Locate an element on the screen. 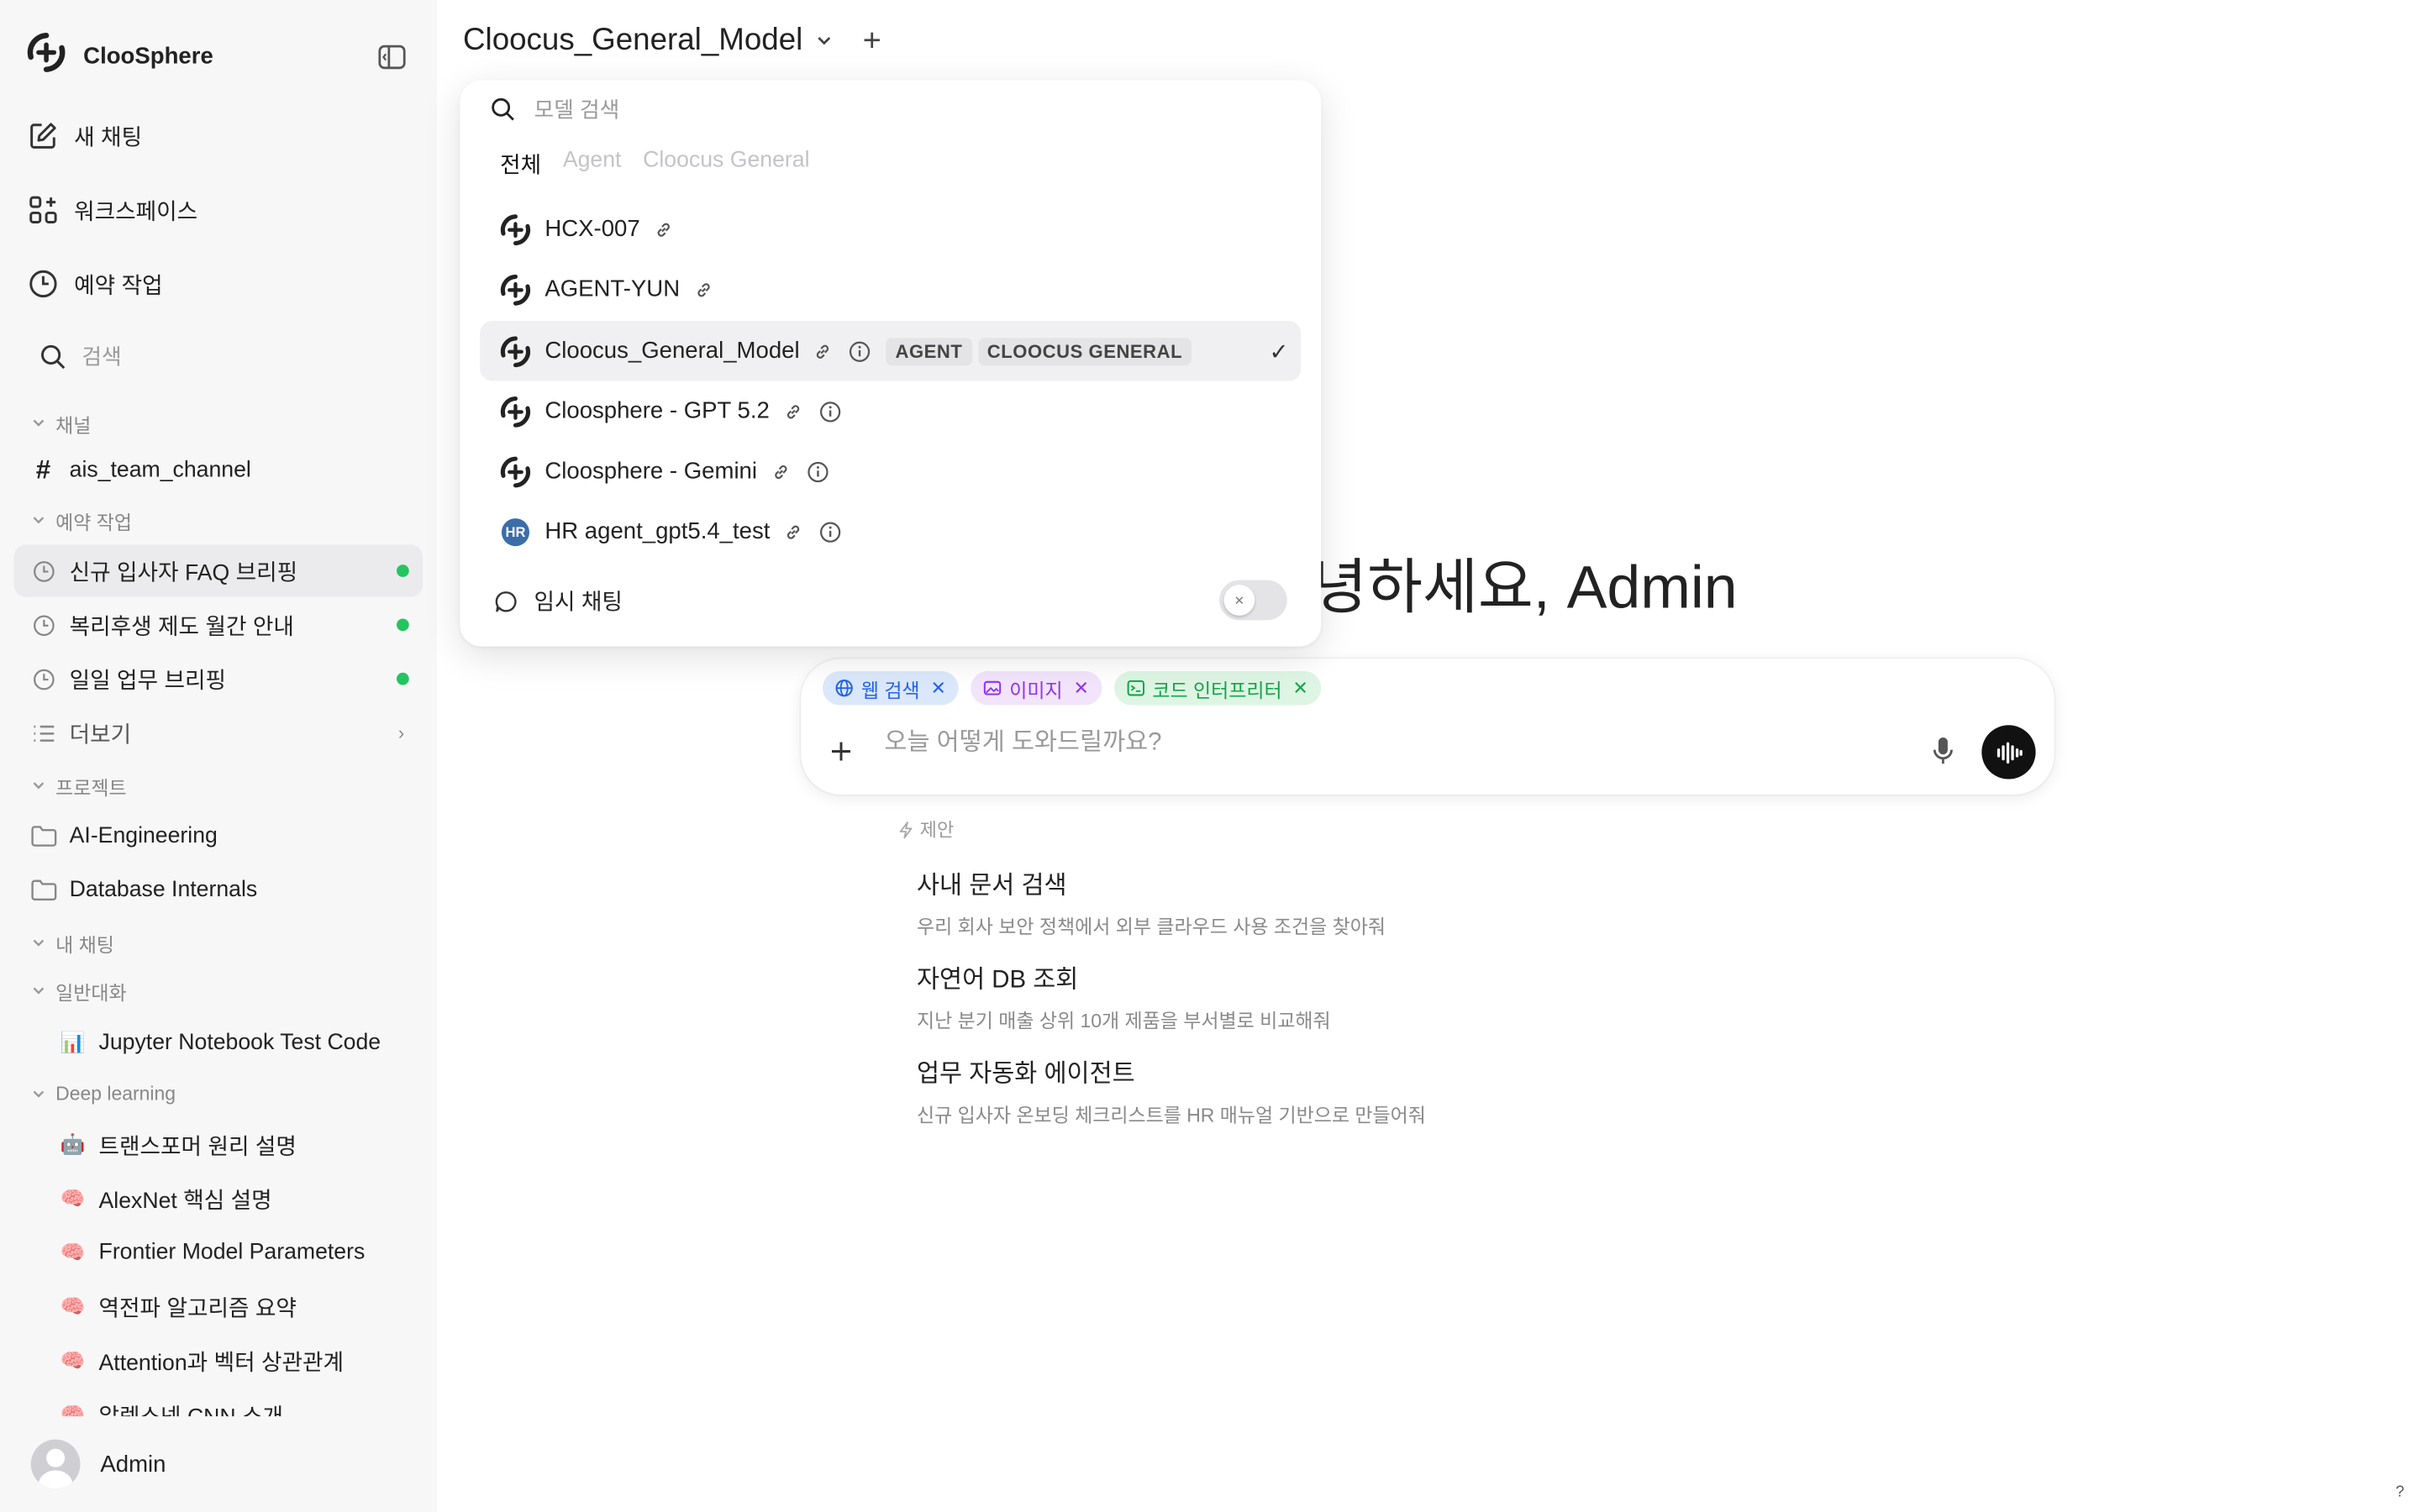 This screenshot has width=2420, height=1512. chat-item: 🧠 Frontier Model Parameters is located at coordinates (228, 1252).